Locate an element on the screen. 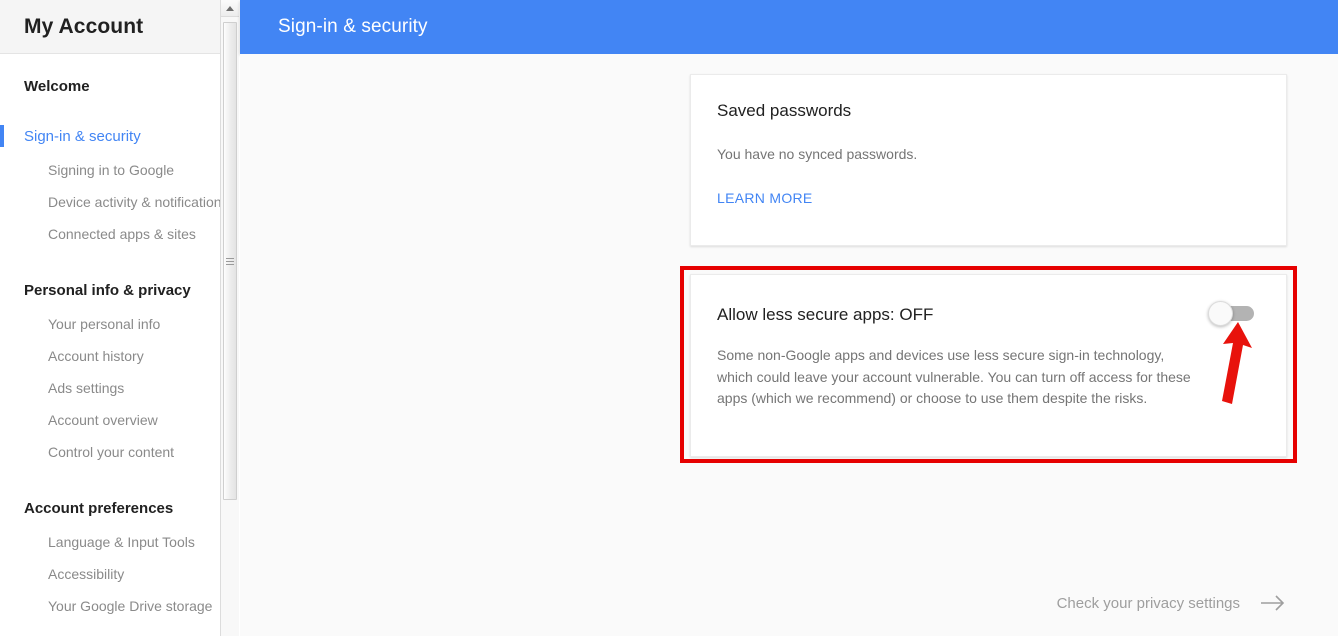  sidebar-subitem-signing-in-to-google: Signing in to Google is located at coordinates (110, 170).